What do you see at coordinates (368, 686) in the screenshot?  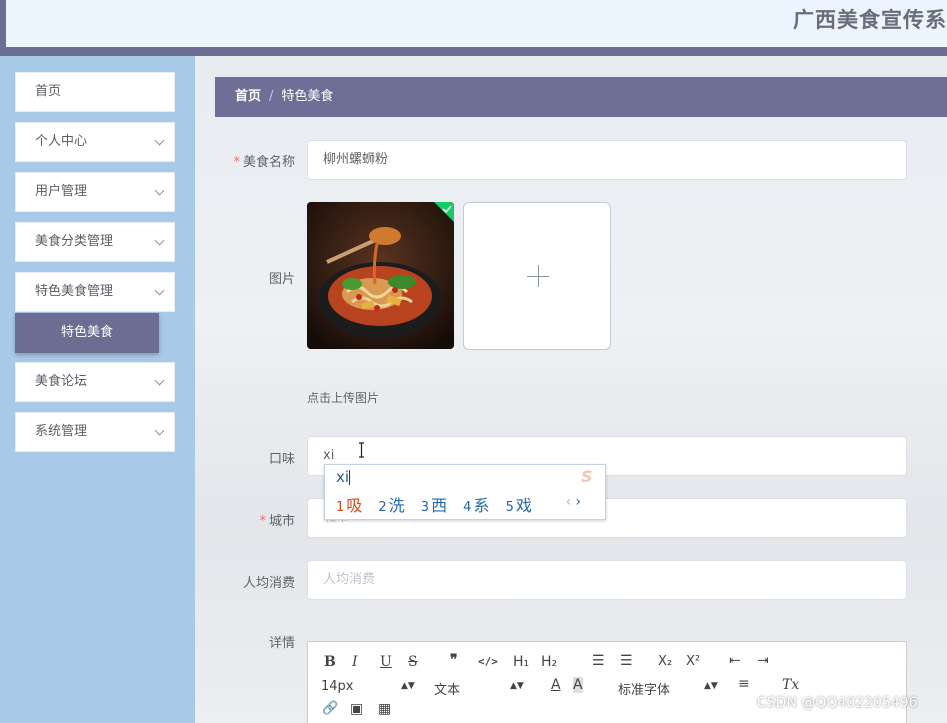 I see `font-size-select: 14px ▲▼` at bounding box center [368, 686].